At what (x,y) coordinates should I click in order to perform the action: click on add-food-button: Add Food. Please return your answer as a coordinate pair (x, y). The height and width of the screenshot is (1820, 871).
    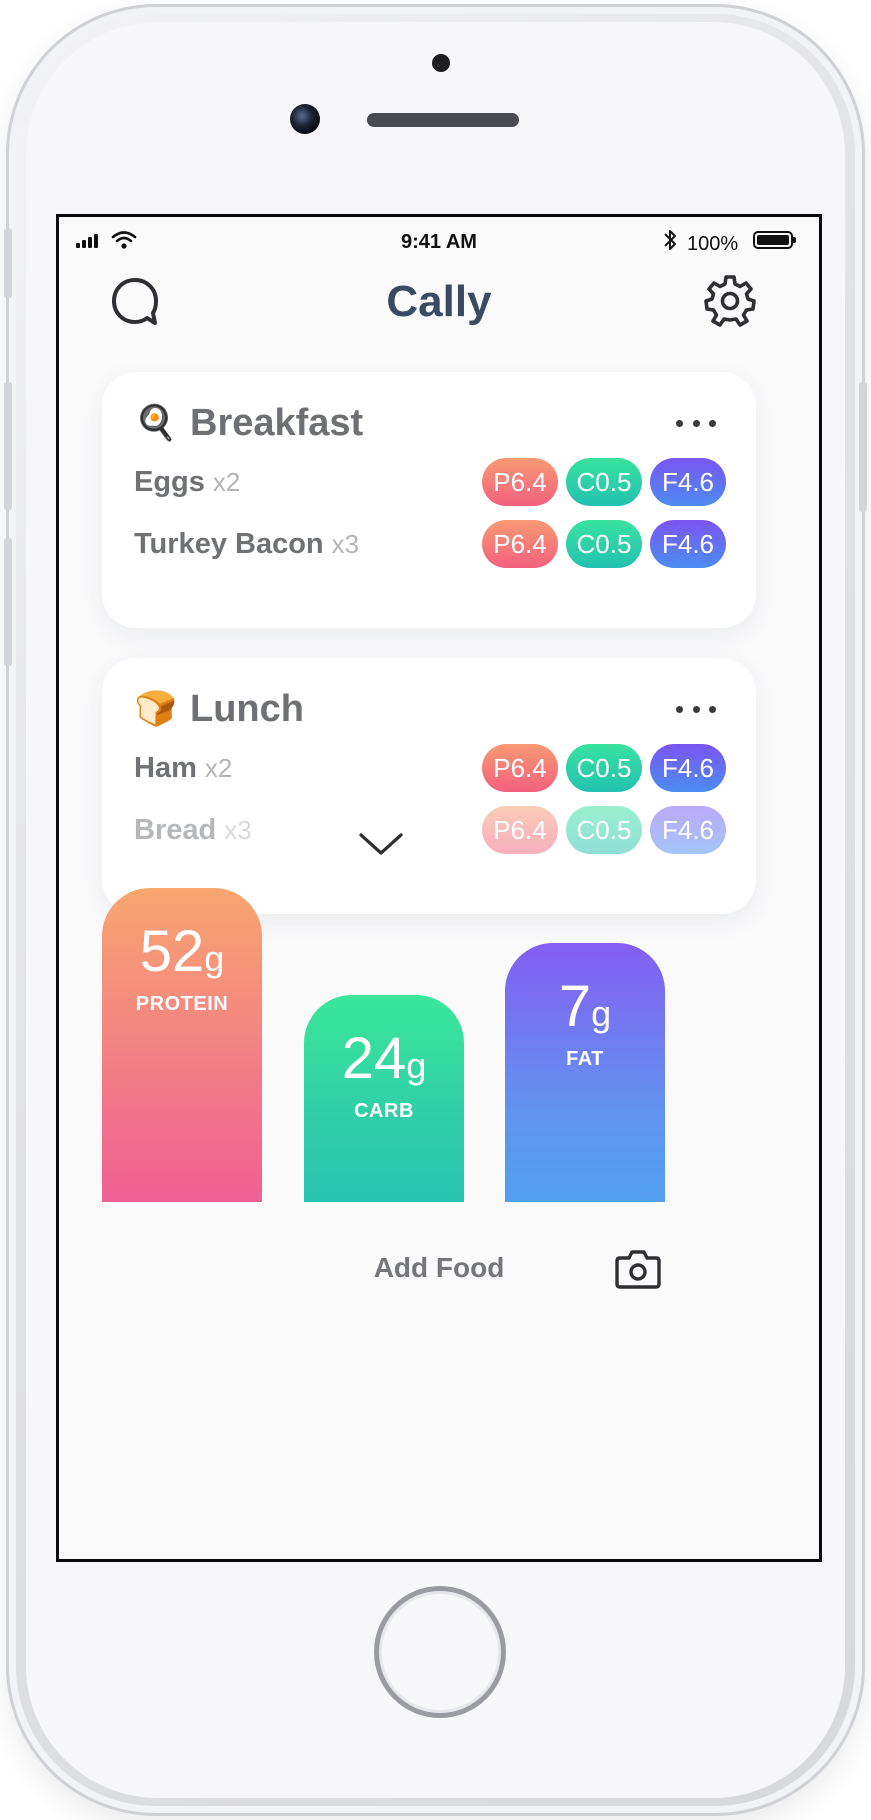
    Looking at the image, I should click on (439, 1268).